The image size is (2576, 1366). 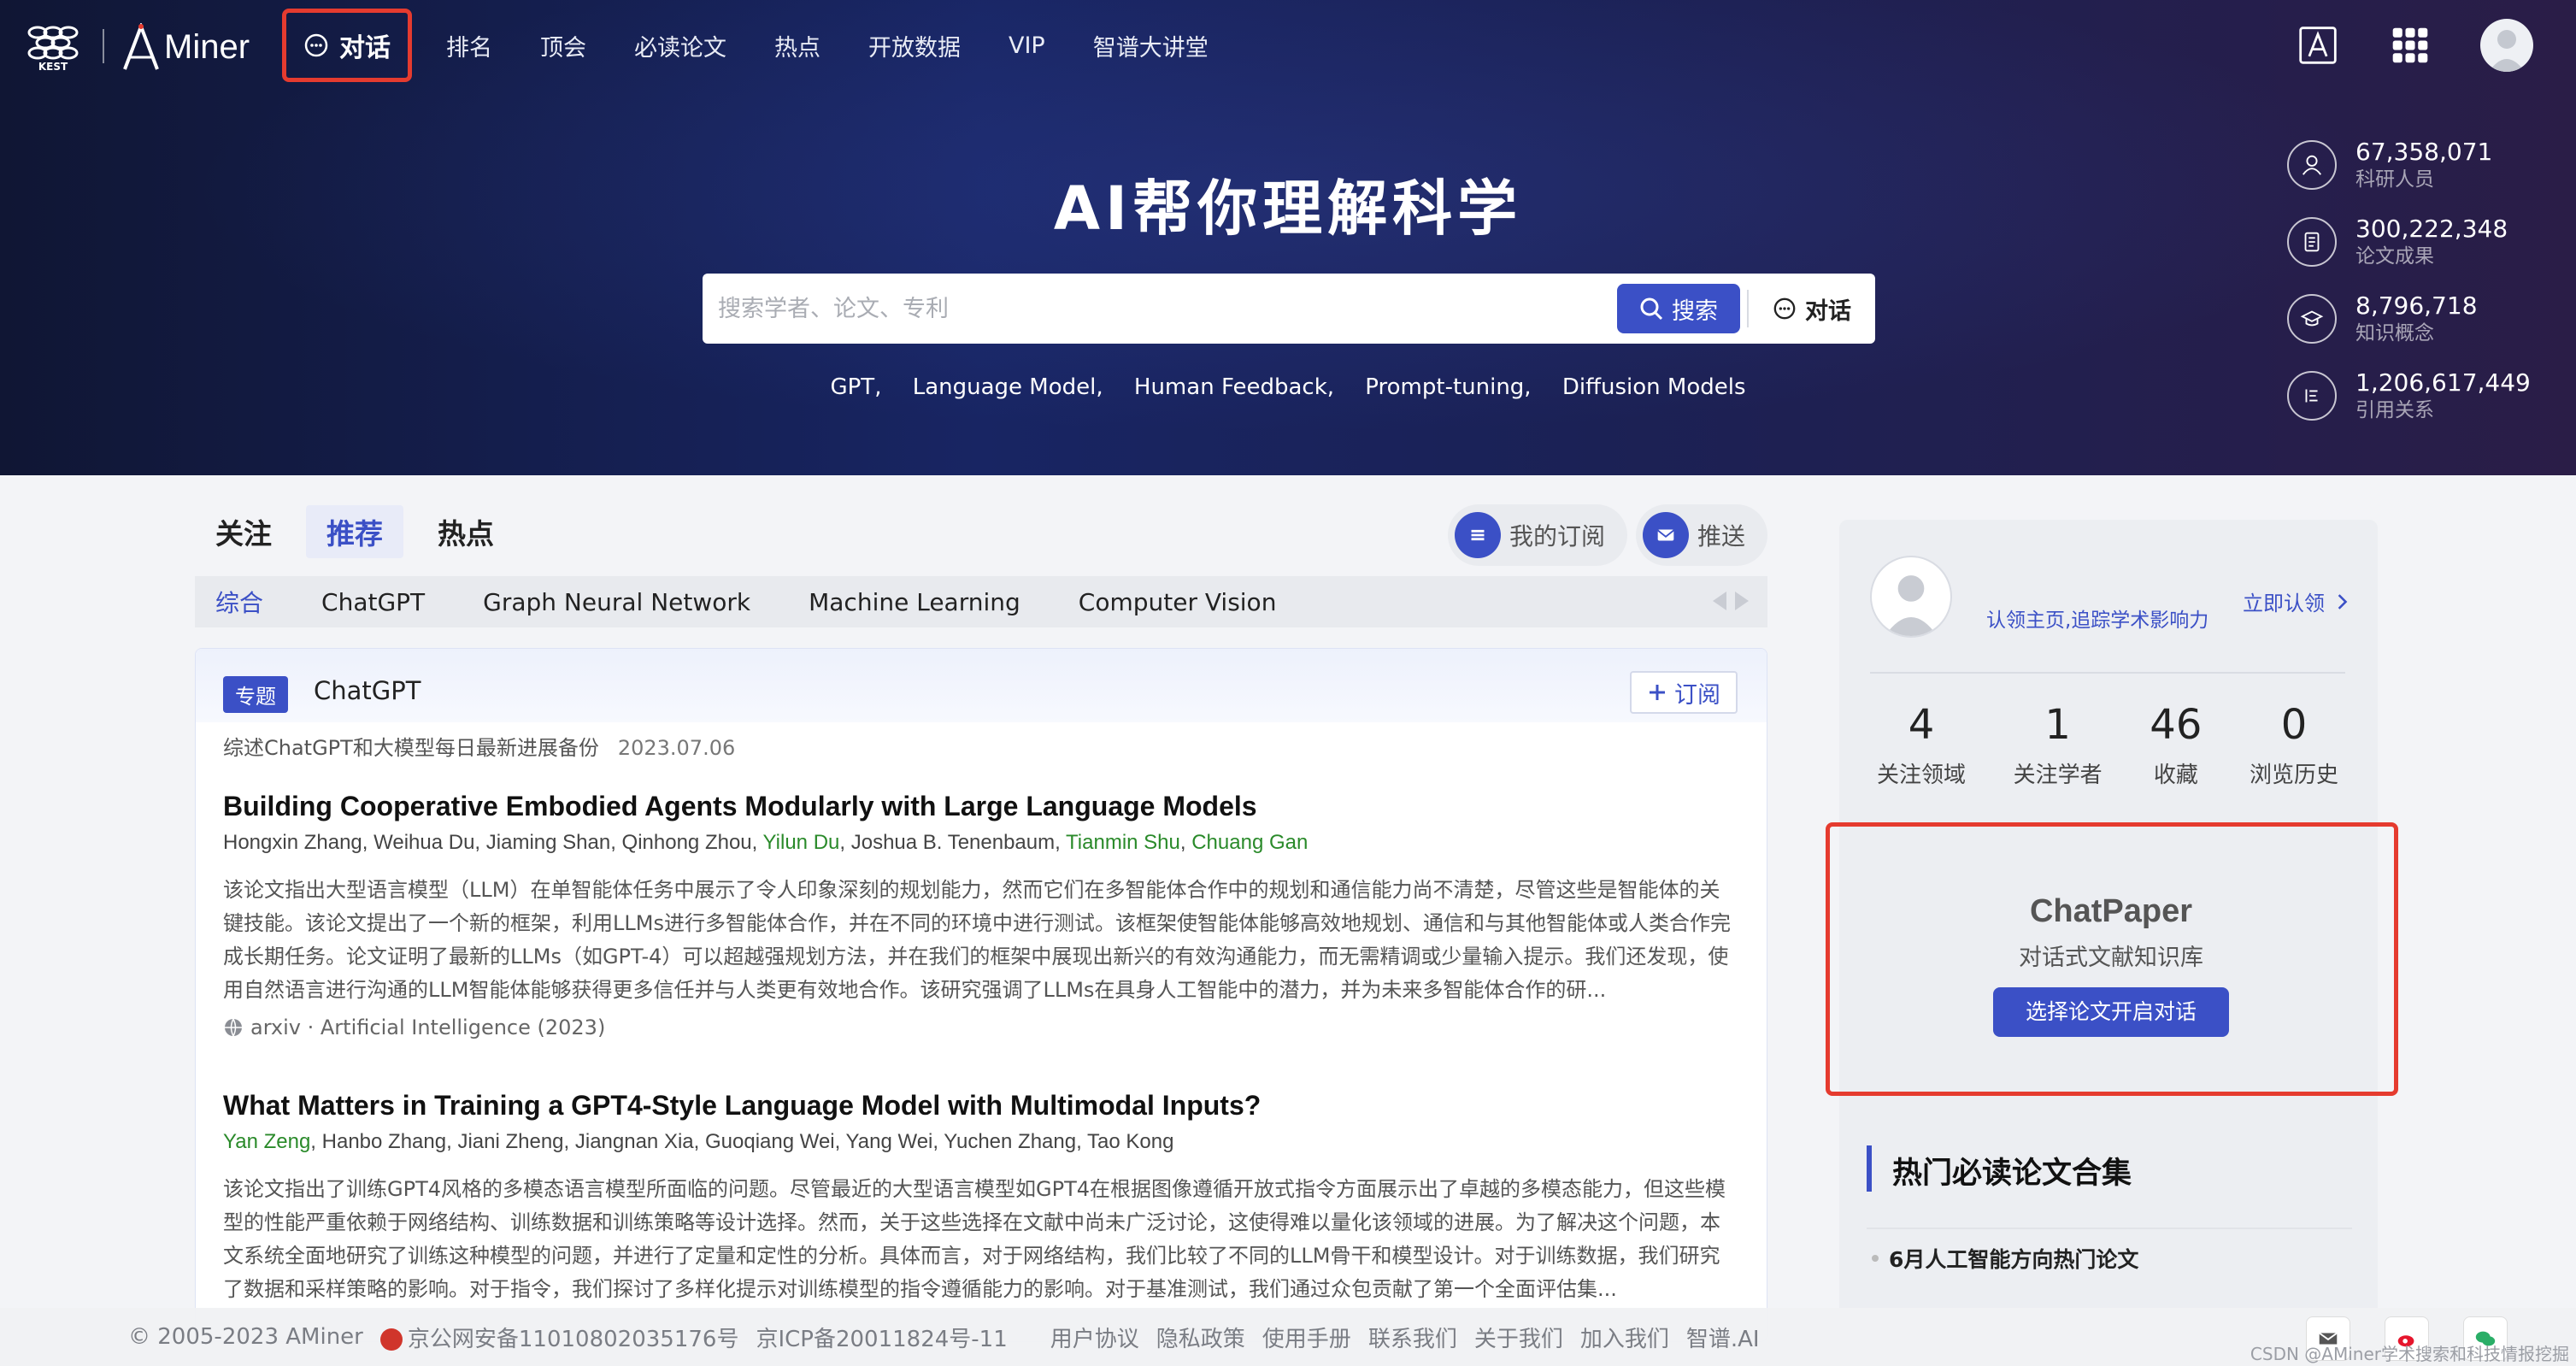 What do you see at coordinates (384, 1141) in the screenshot?
I see `author-name: Hanbo Zhang` at bounding box center [384, 1141].